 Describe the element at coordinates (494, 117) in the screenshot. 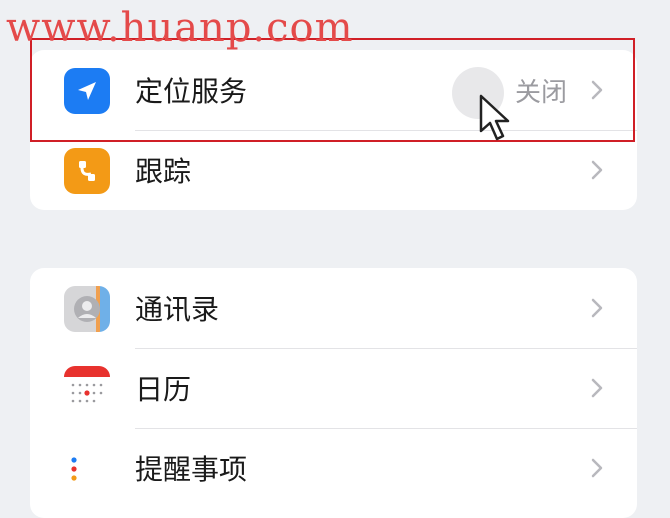

I see `mouse-cursor-icon` at that location.